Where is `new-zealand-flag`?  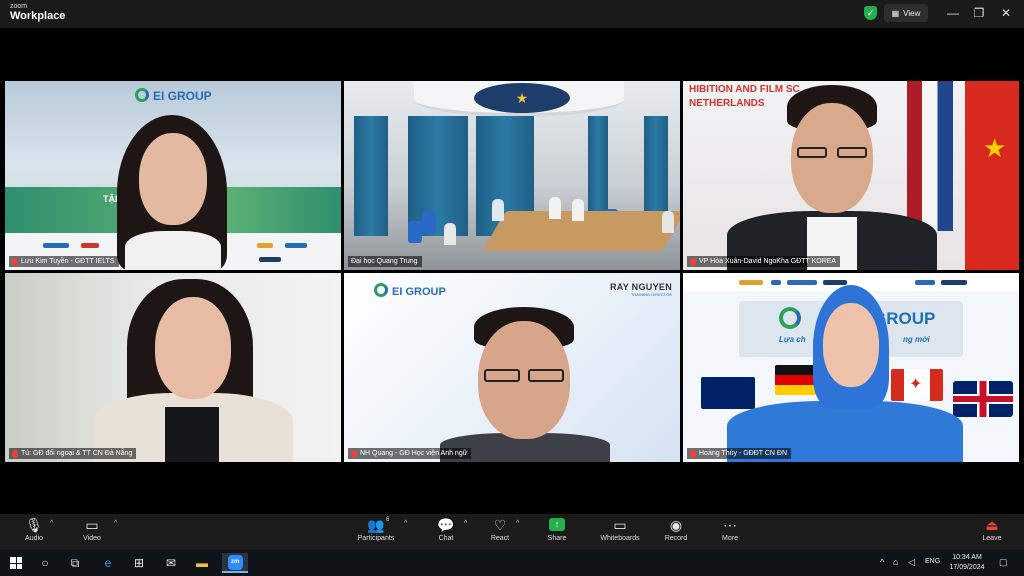 new-zealand-flag is located at coordinates (728, 393).